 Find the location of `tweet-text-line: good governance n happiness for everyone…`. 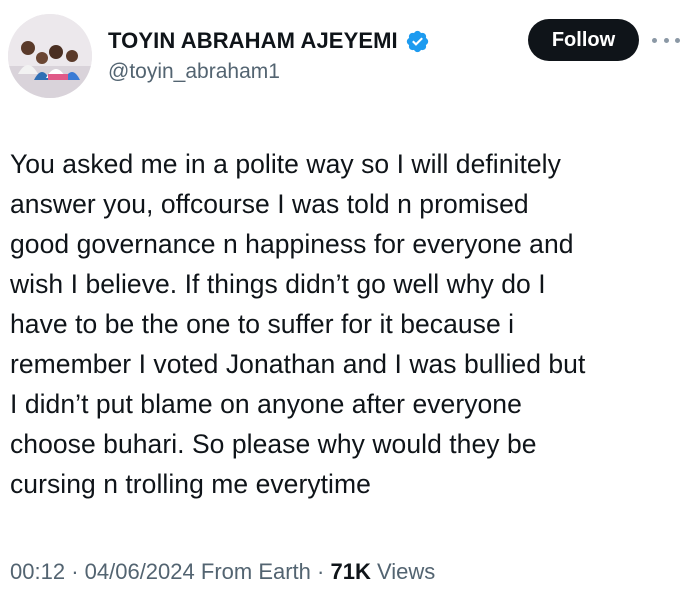

tweet-text-line: good governance n happiness for everyone… is located at coordinates (292, 244).